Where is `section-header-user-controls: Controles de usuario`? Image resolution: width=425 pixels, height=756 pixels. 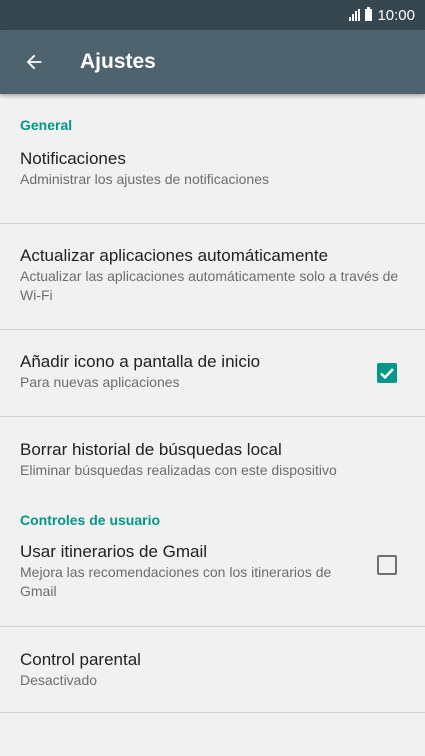 section-header-user-controls: Controles de usuario is located at coordinates (90, 520).